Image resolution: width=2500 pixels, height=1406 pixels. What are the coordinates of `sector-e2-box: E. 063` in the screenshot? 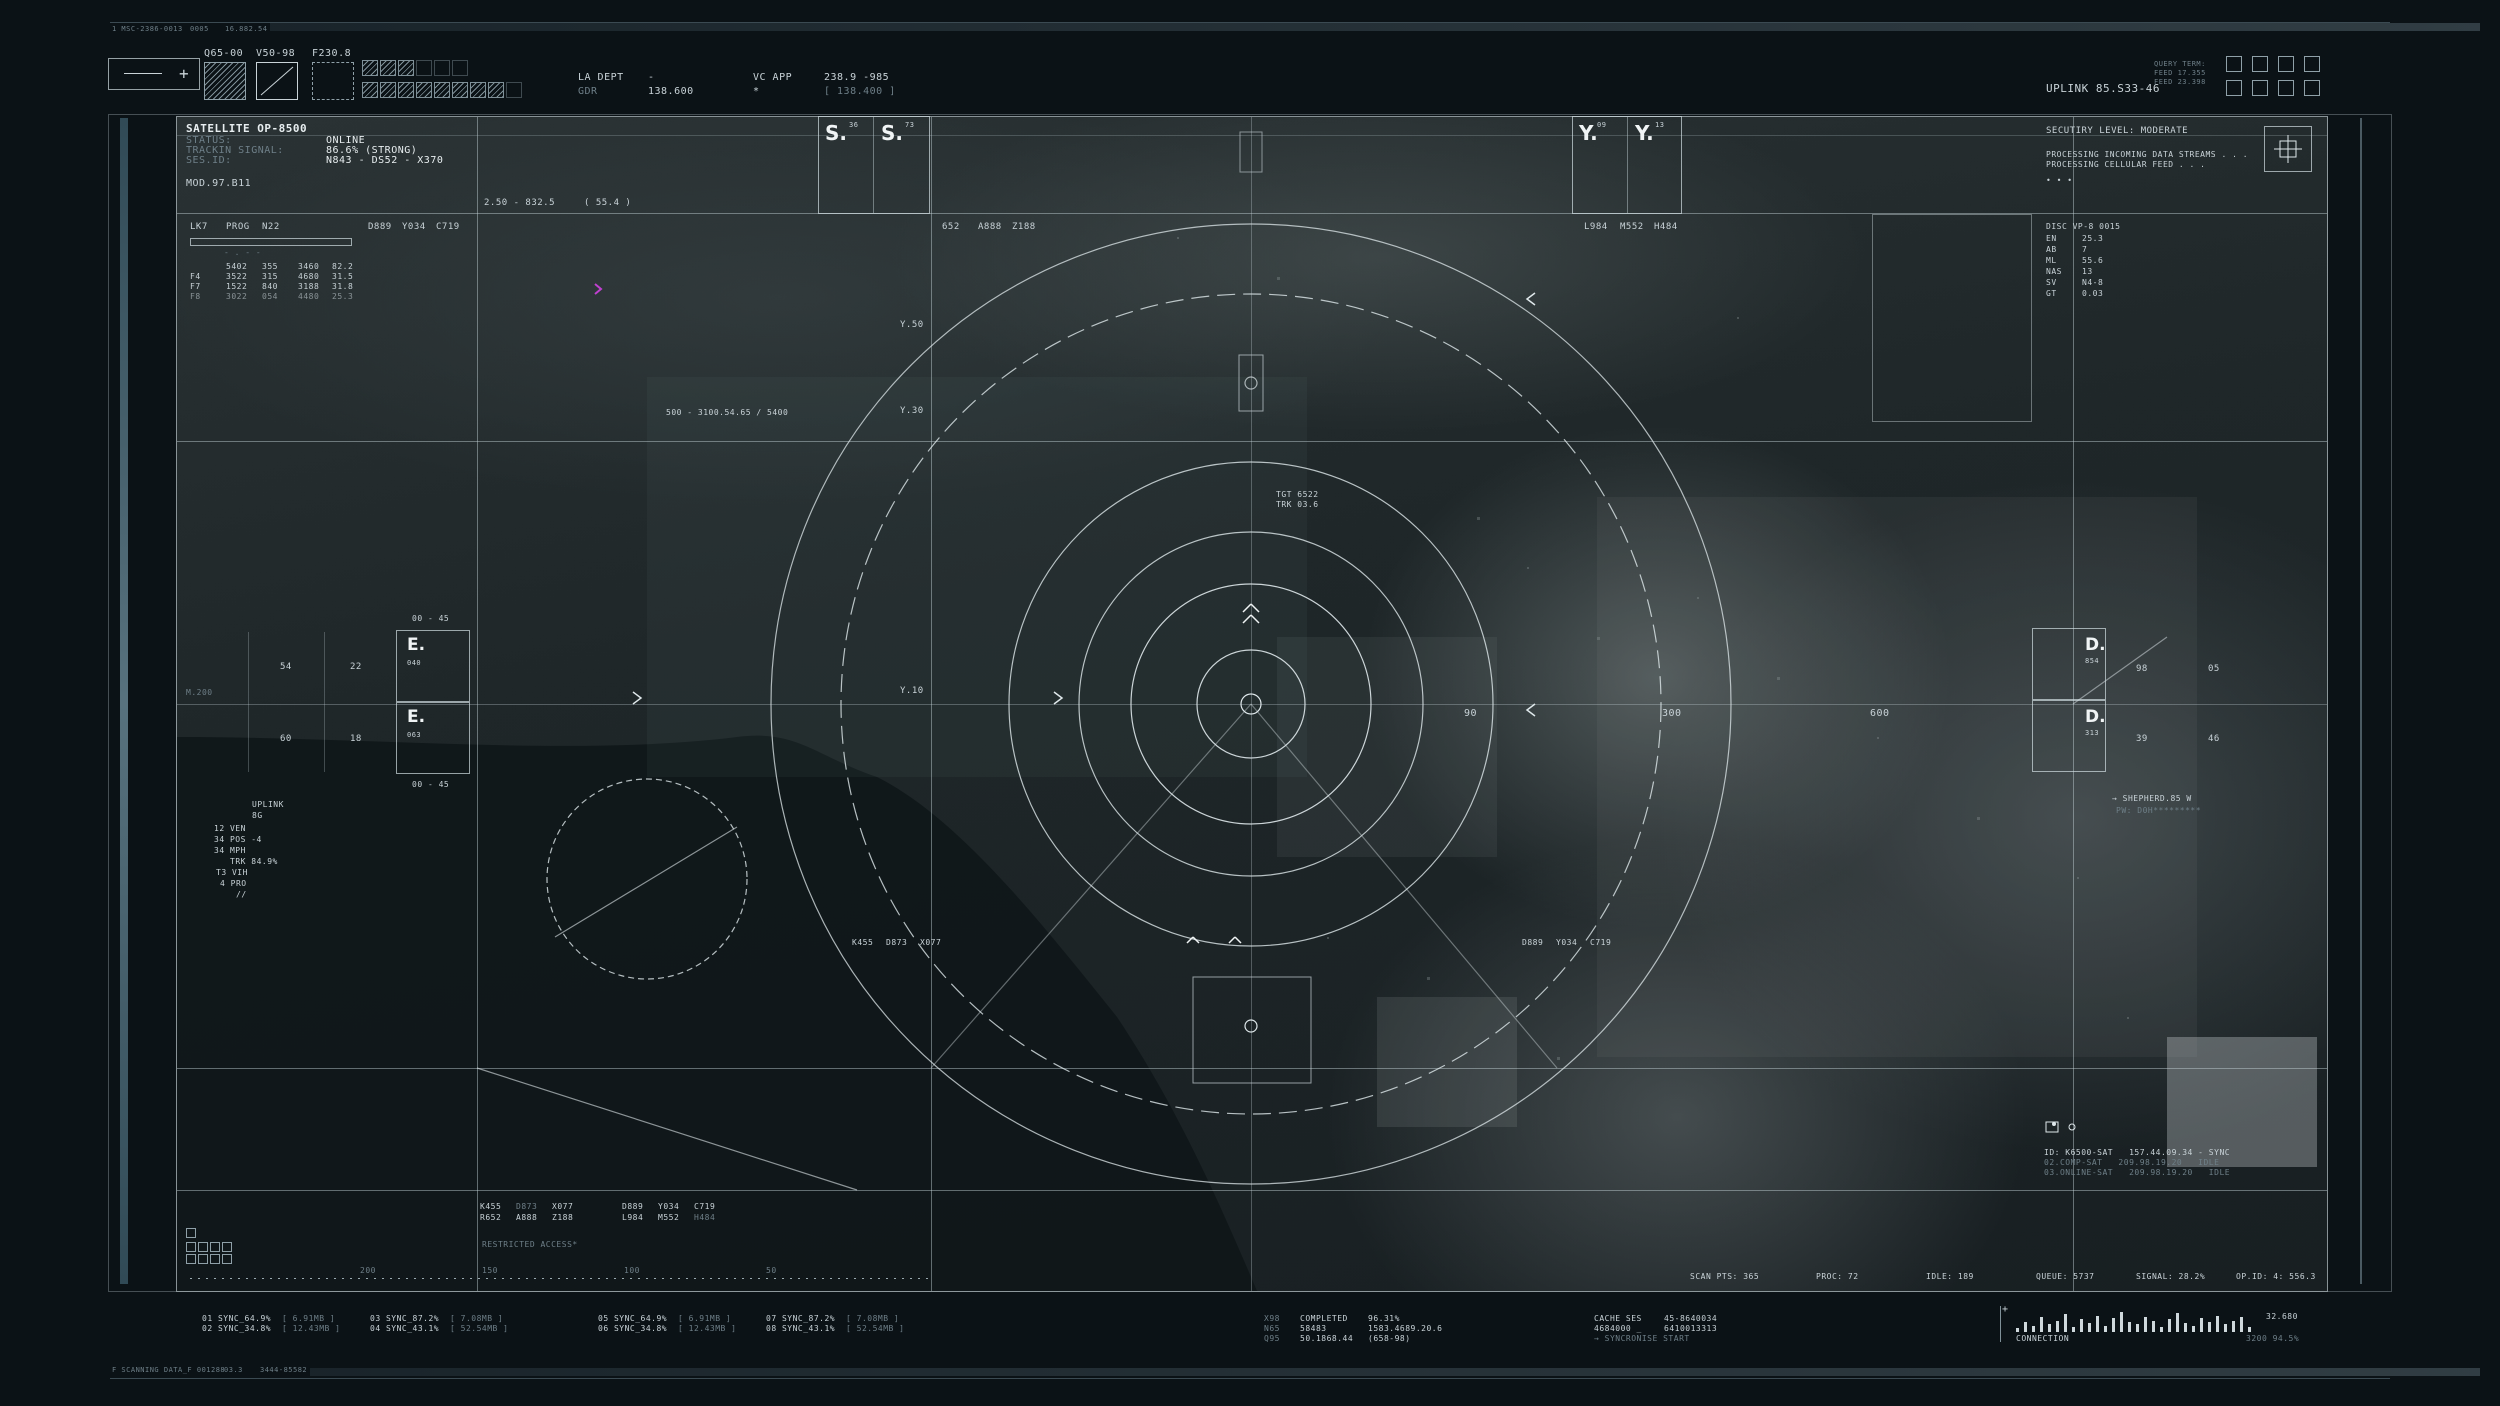 It's located at (433, 738).